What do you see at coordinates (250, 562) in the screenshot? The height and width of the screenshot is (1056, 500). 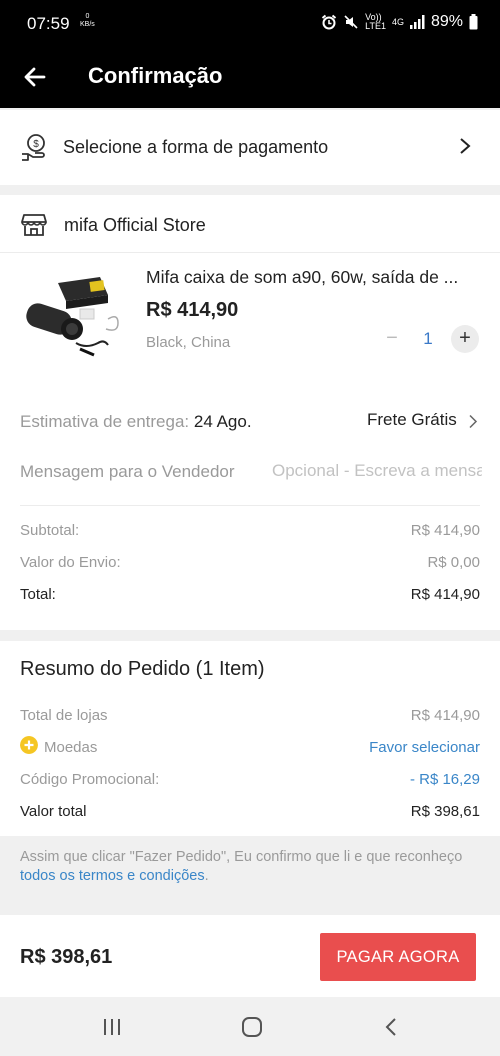 I see `shipping-cost-row: Valor do Envio: R$ 0,00` at bounding box center [250, 562].